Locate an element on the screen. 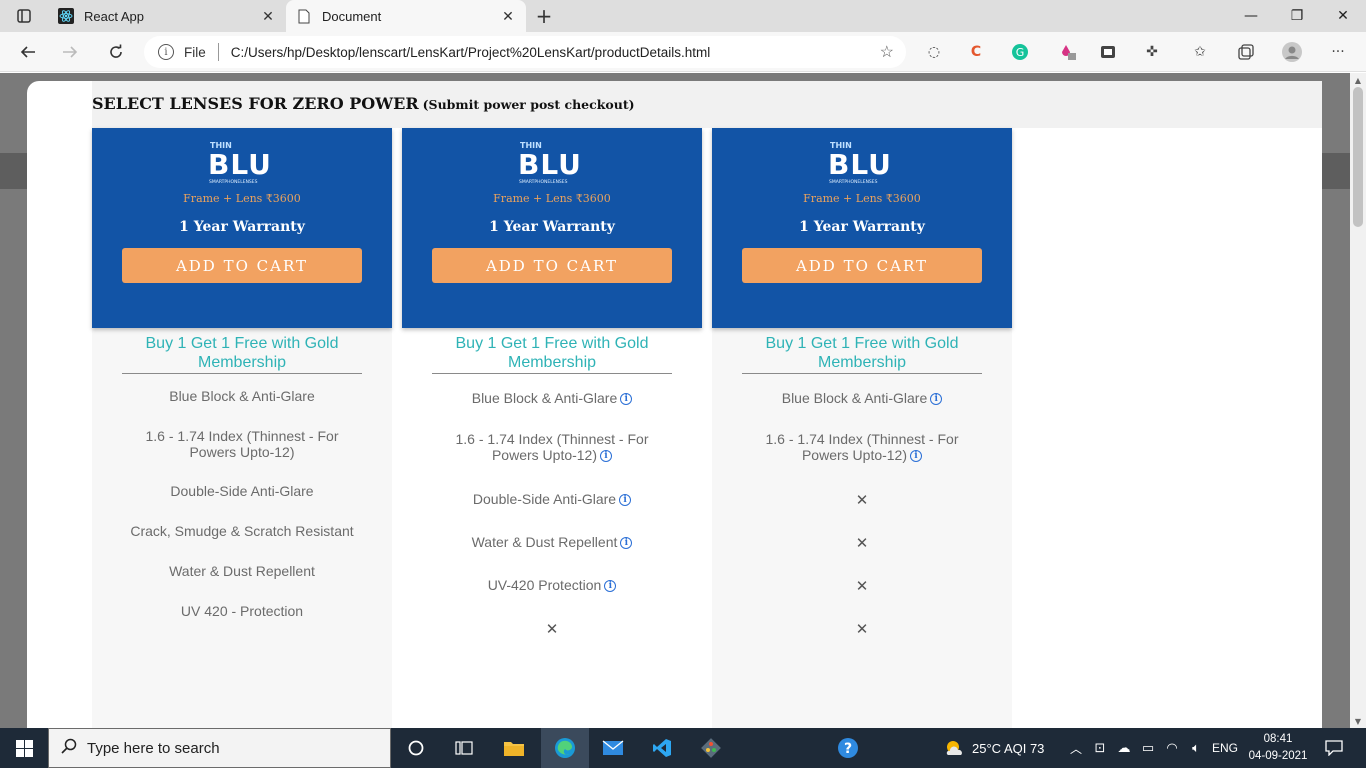 This screenshot has height=768, width=1366. scroll-down-arrow-icon: ▼ is located at coordinates (1358, 721).